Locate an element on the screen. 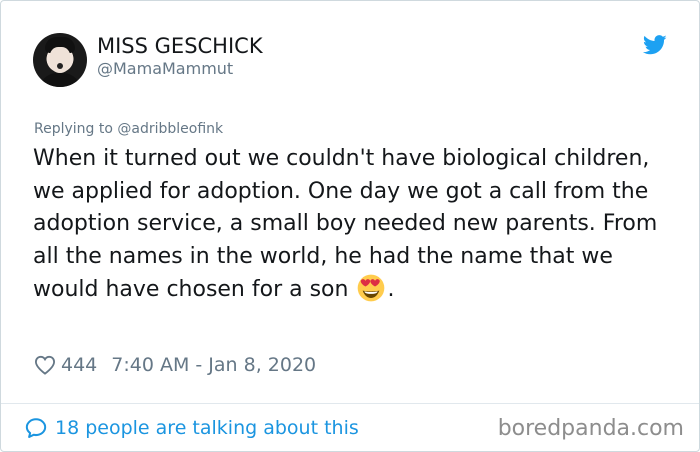 The image size is (700, 452). avatar-shirt is located at coordinates (60, 80).